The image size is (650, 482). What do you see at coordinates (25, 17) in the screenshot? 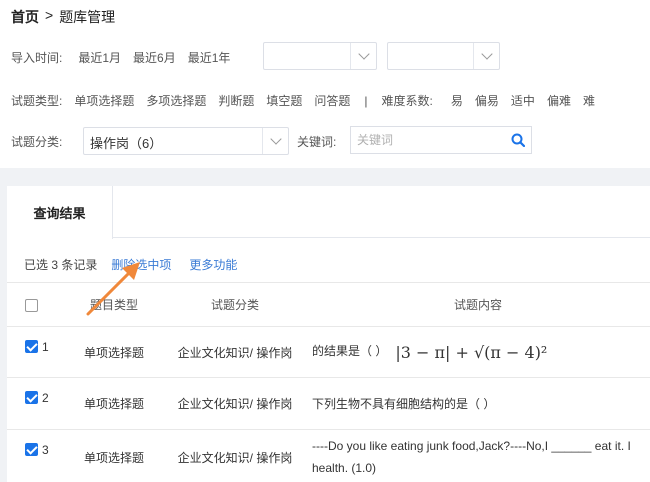
I see `breadcrumb-home: 首页` at bounding box center [25, 17].